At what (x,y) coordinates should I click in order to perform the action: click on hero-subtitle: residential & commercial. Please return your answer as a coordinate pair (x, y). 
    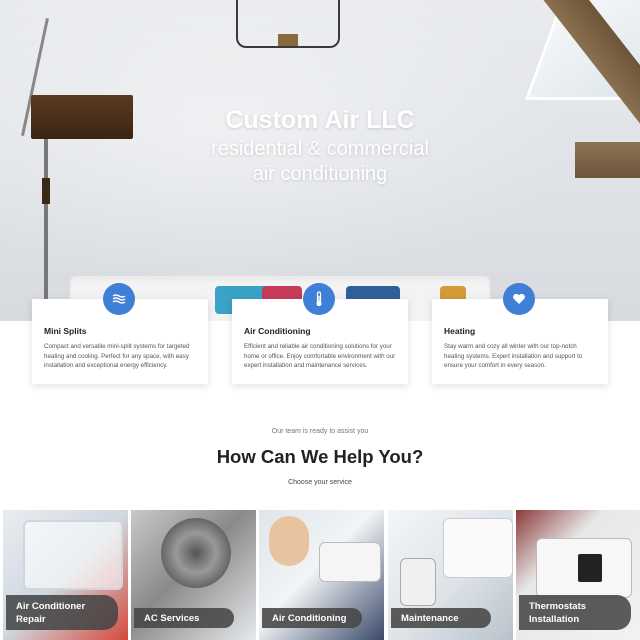
    Looking at the image, I should click on (320, 149).